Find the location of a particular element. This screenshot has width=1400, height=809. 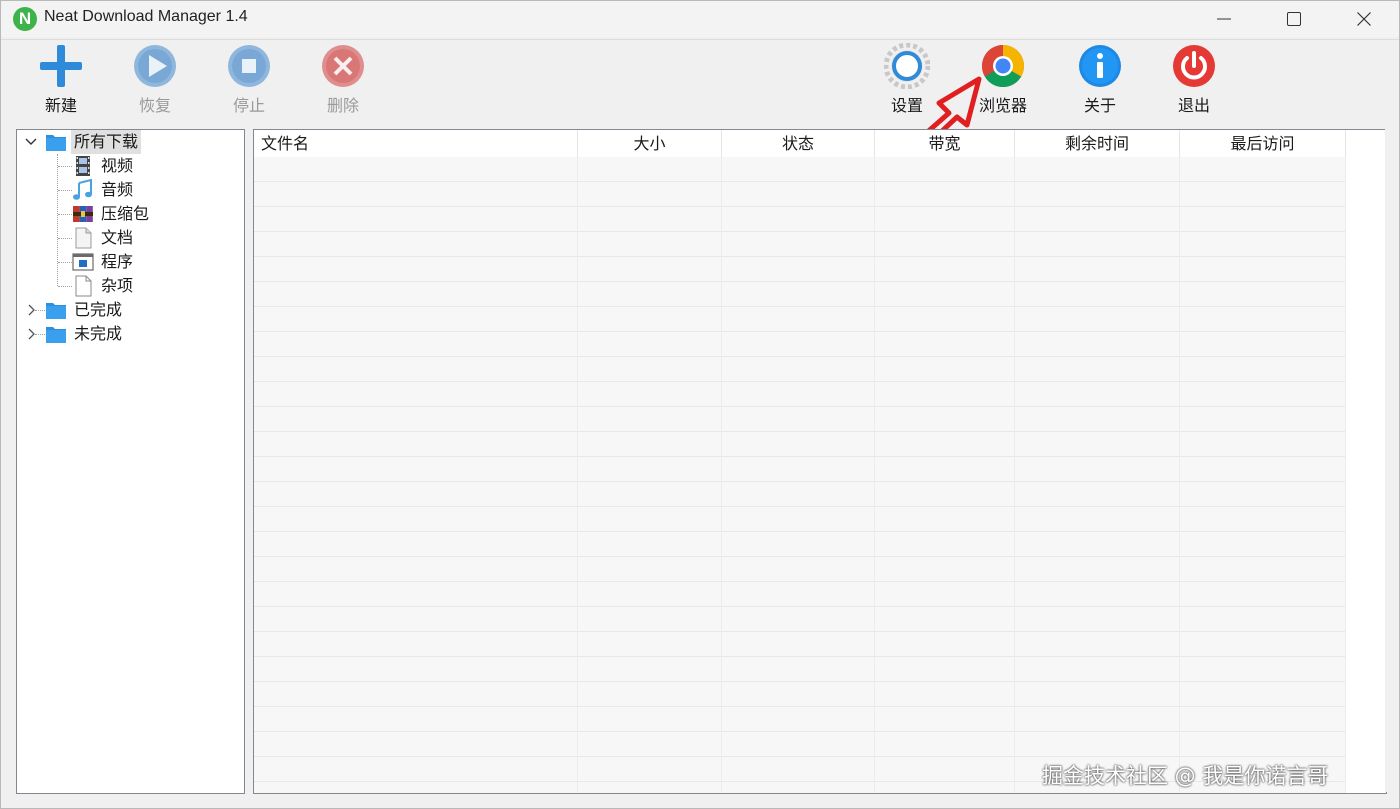

tree-label: 所有下载 is located at coordinates (106, 142).